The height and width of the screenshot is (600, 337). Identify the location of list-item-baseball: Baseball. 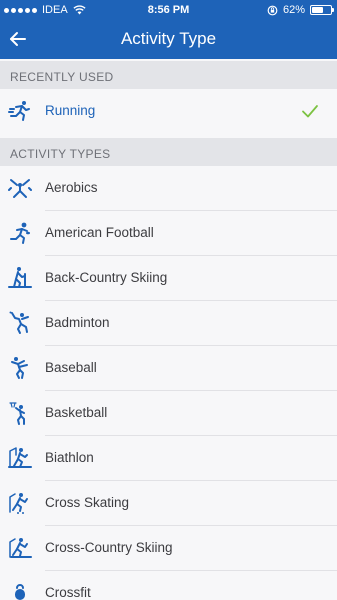
(168, 368).